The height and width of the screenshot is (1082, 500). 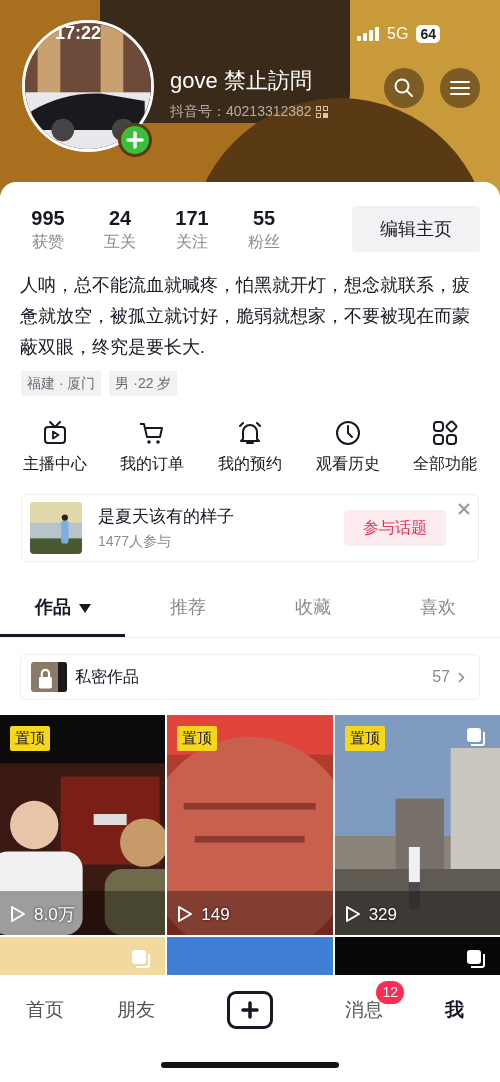 I want to click on shortcut-label: 我的预约, so click(x=250, y=464).